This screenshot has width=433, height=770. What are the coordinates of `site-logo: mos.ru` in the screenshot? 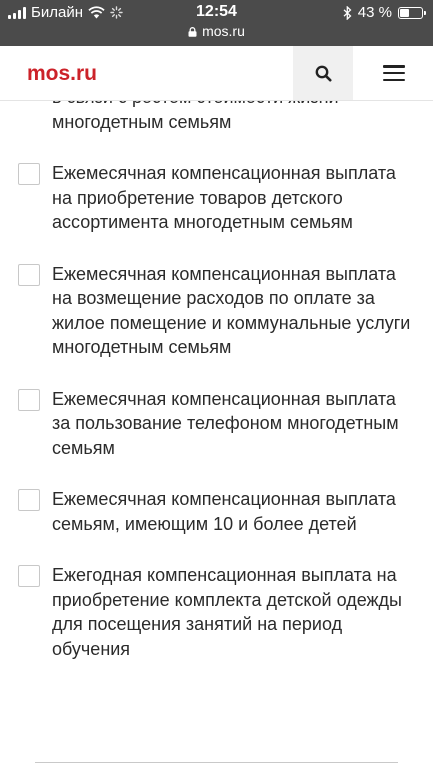 It's located at (62, 74).